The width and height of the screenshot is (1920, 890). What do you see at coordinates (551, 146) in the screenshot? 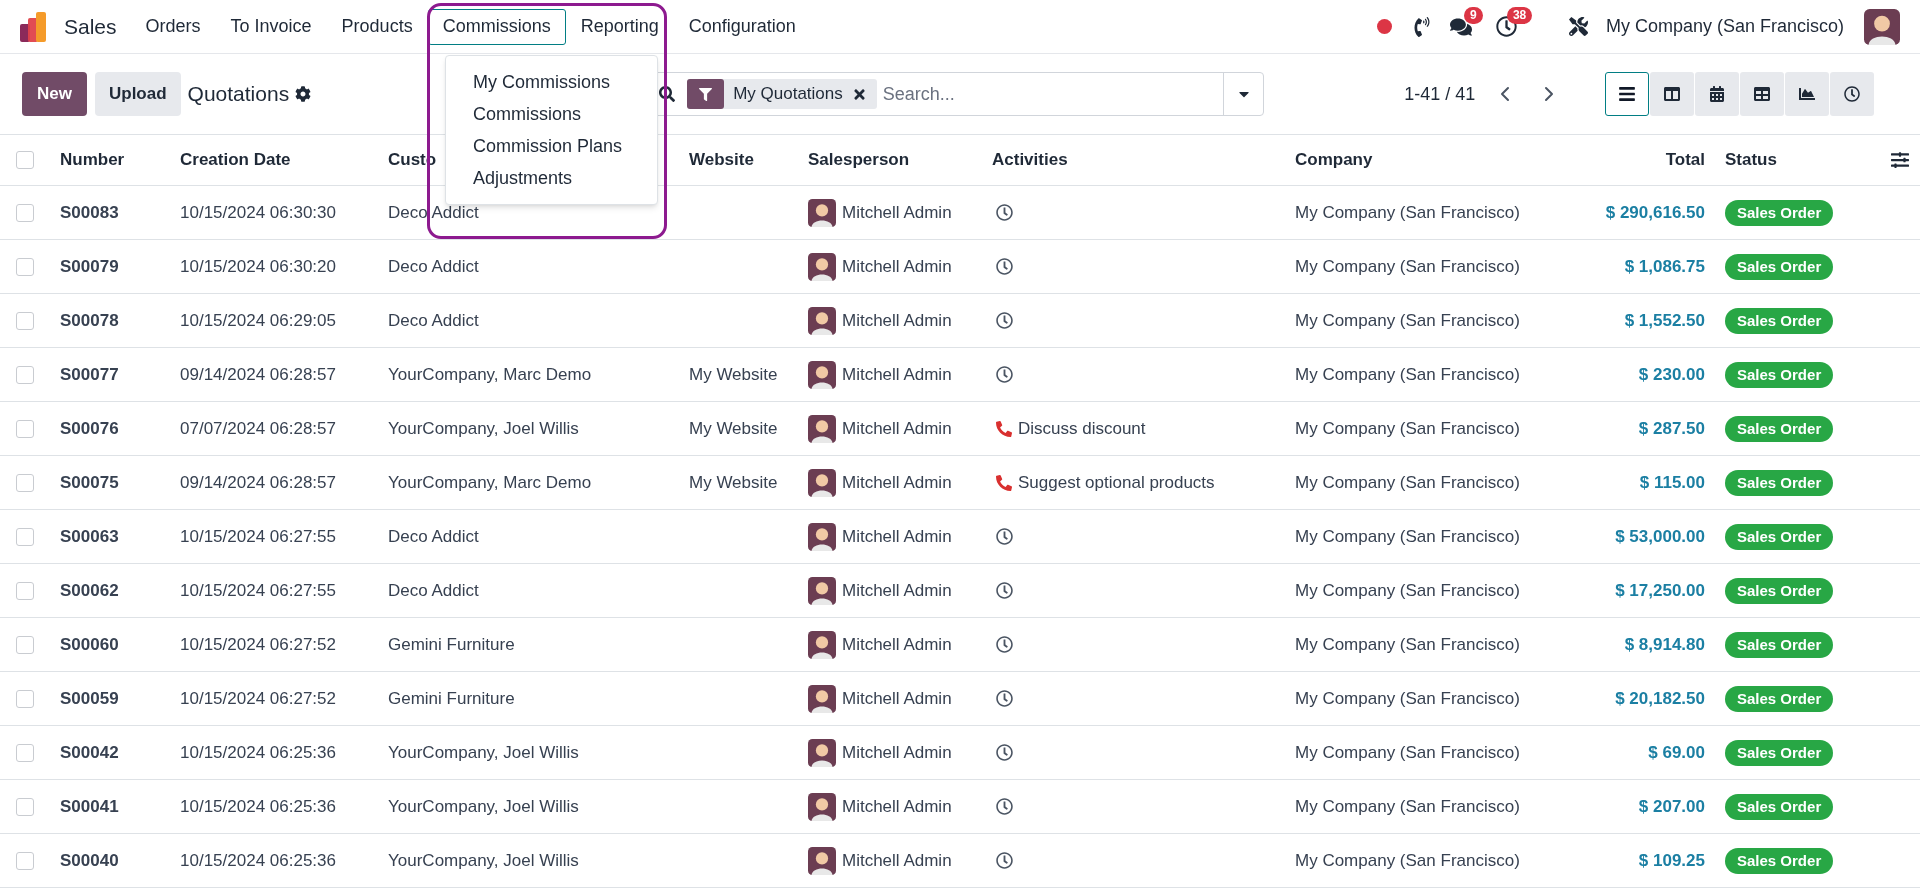
I see `dropdown-item: Commission Plans` at bounding box center [551, 146].